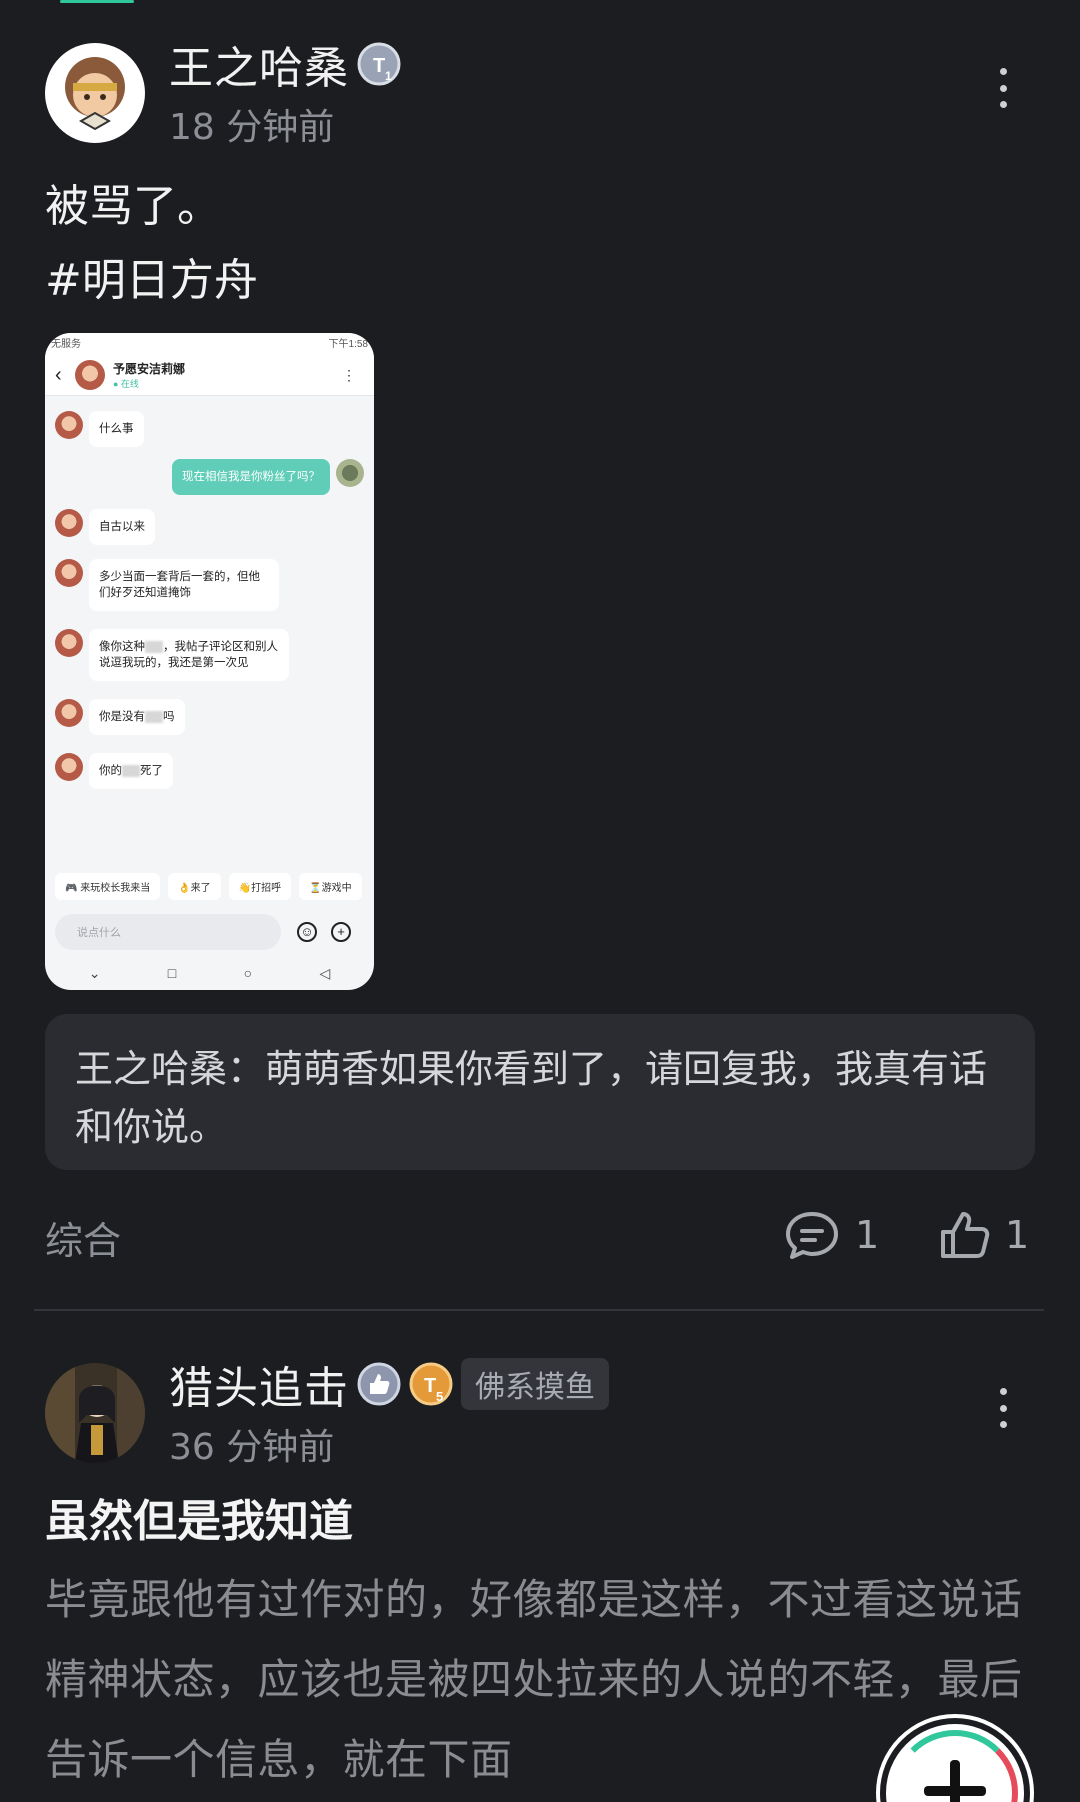 The width and height of the screenshot is (1080, 1802). Describe the element at coordinates (259, 1384) in the screenshot. I see `author-name: 猎头追击` at that location.